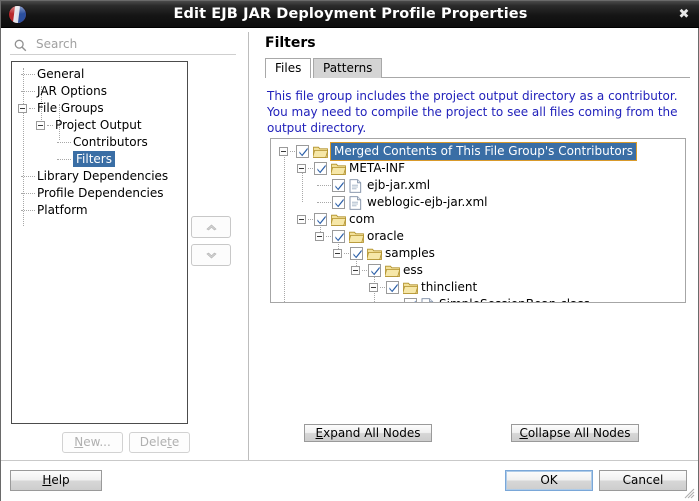 The image size is (699, 501). What do you see at coordinates (99, 210) in the screenshot?
I see `sidebar-item-platform: Platform` at bounding box center [99, 210].